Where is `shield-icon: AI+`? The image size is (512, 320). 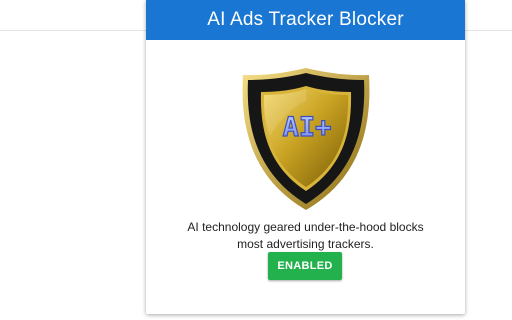
shield-icon: AI+ is located at coordinates (306, 139).